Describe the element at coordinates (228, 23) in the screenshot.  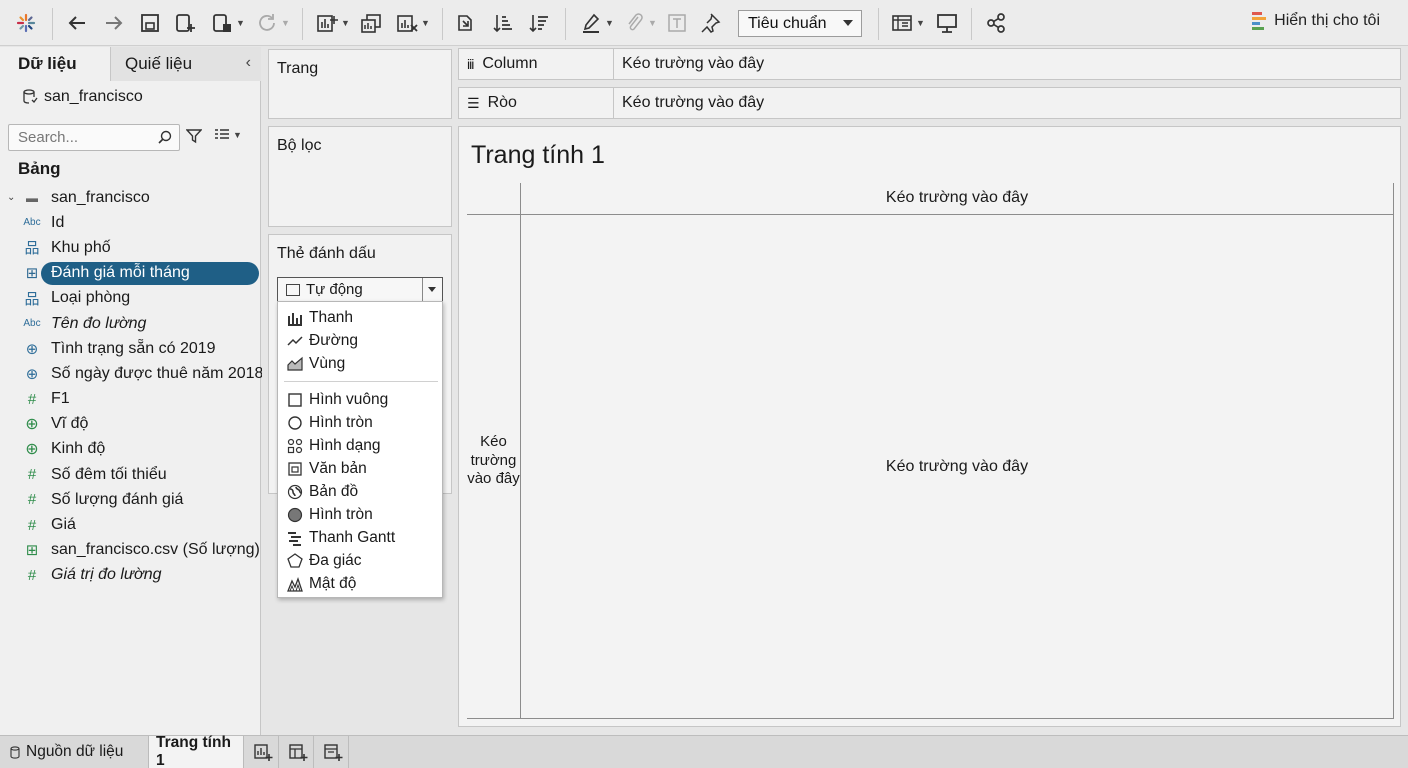
I see `pause-updates-icon: ▼` at that location.